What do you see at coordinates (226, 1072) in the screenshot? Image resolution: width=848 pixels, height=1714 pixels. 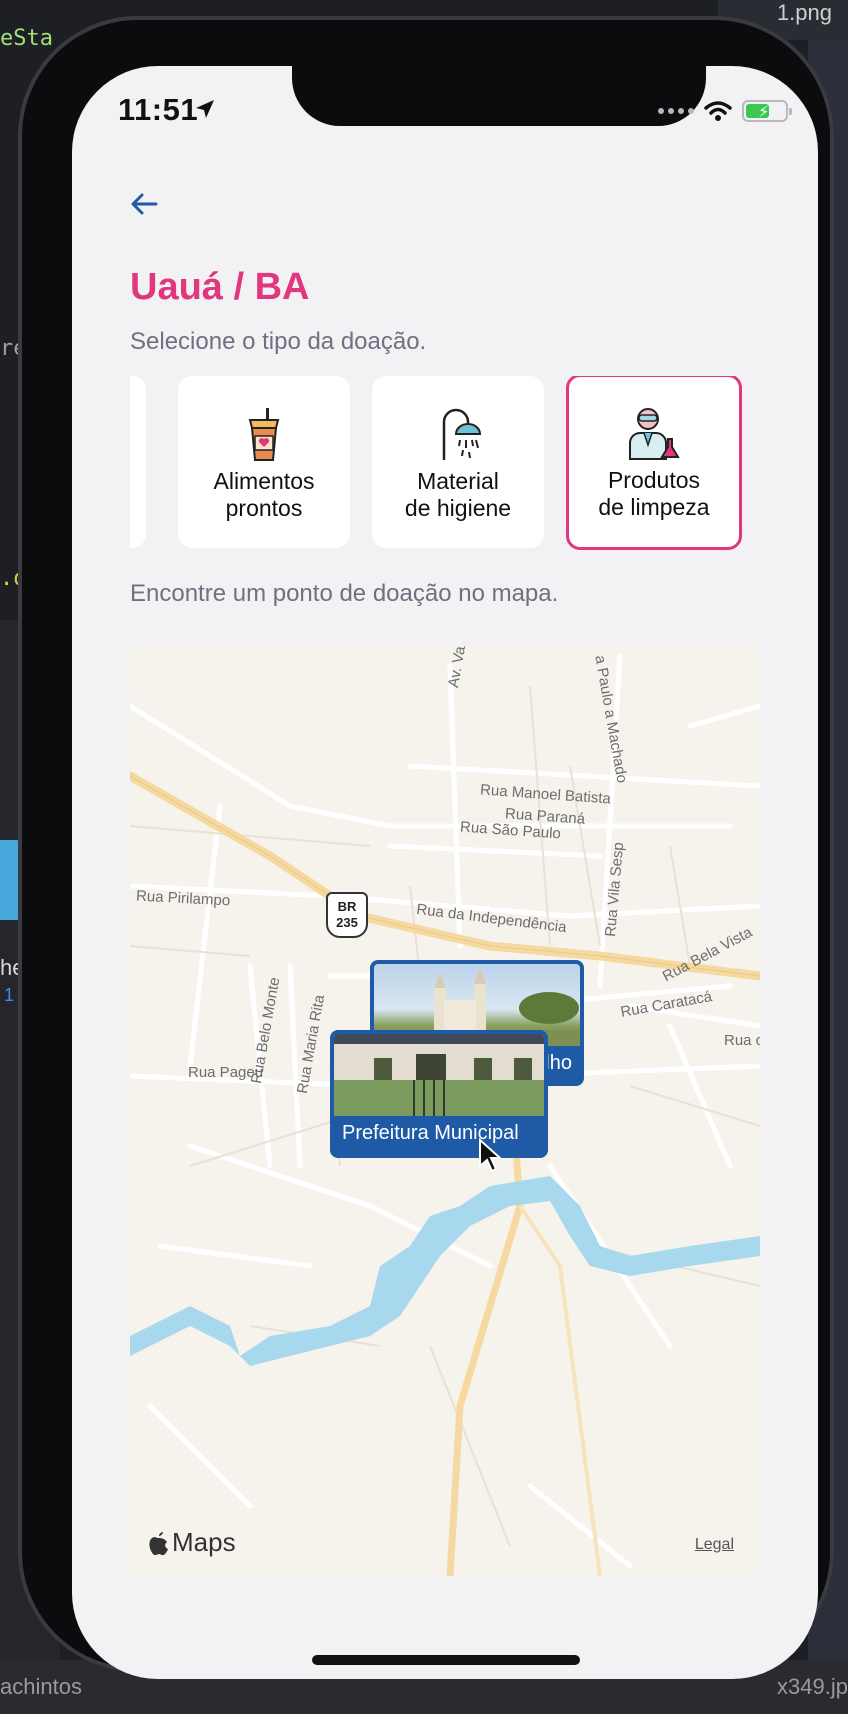 I see `street-label: Rua Pageu` at bounding box center [226, 1072].